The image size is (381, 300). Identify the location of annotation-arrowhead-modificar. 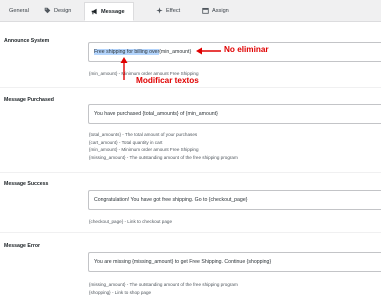
(124, 60).